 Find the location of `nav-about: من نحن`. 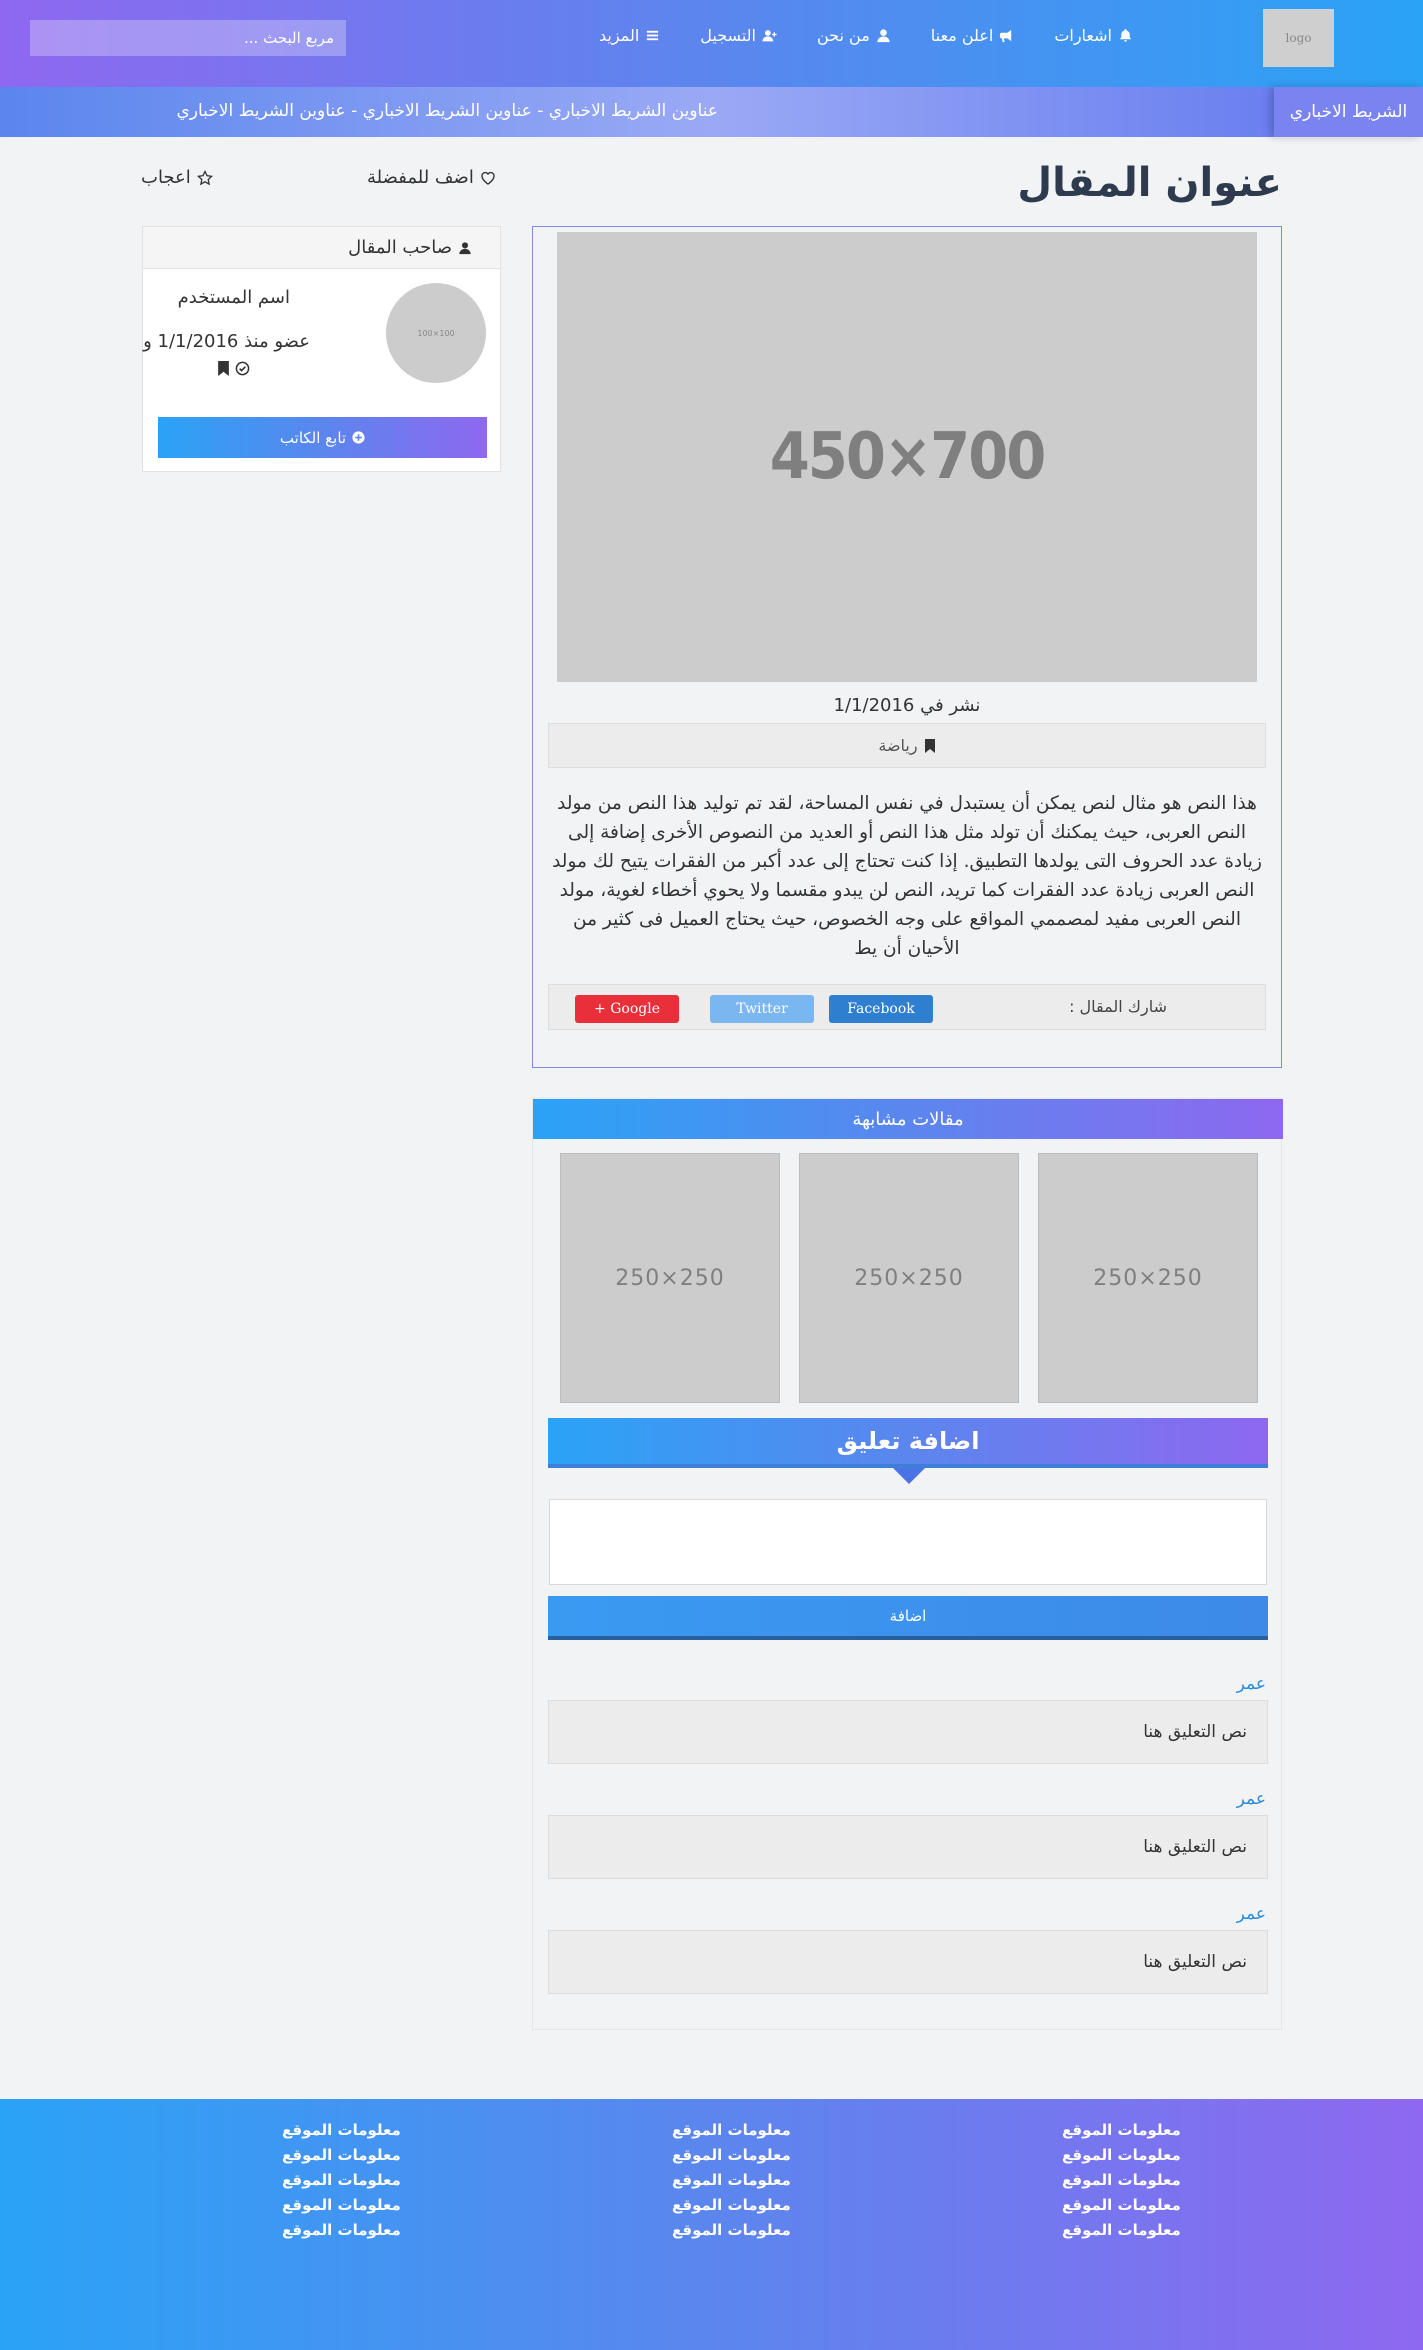

nav-about: من نحن is located at coordinates (854, 35).